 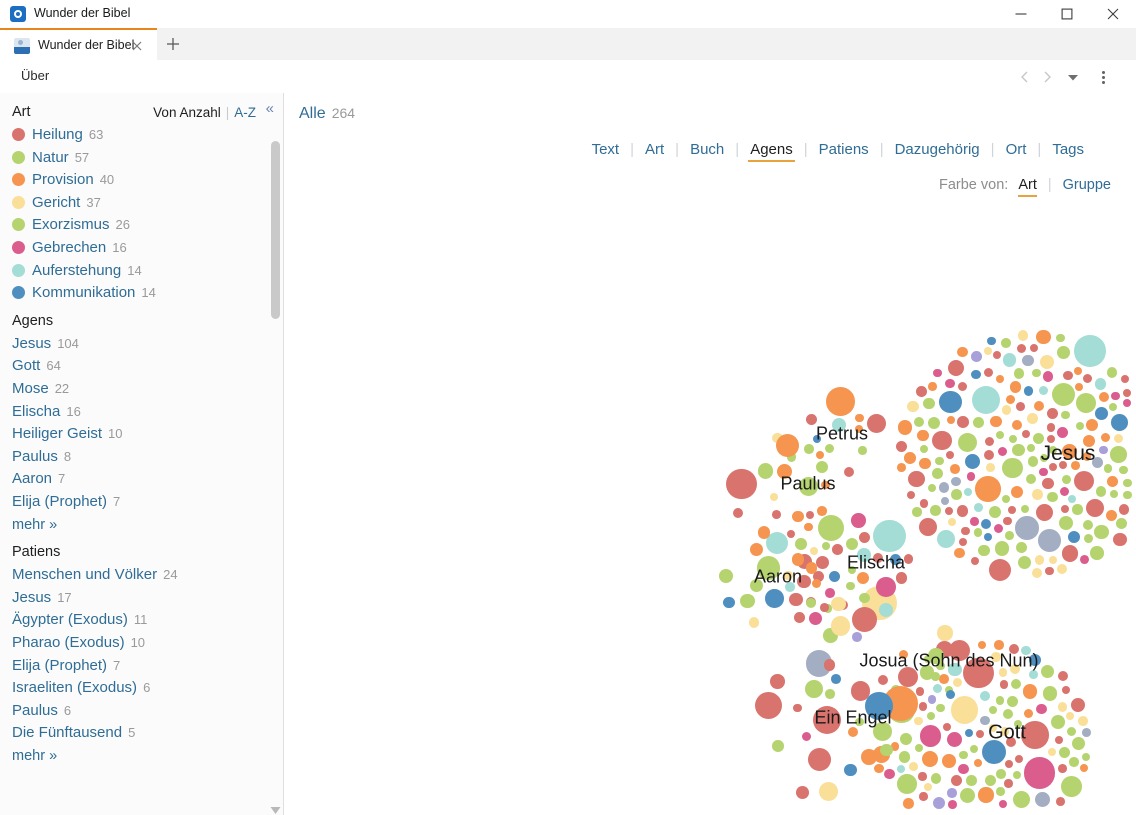 What do you see at coordinates (771, 151) in the screenshot?
I see `facet-tab-agens: Agens` at bounding box center [771, 151].